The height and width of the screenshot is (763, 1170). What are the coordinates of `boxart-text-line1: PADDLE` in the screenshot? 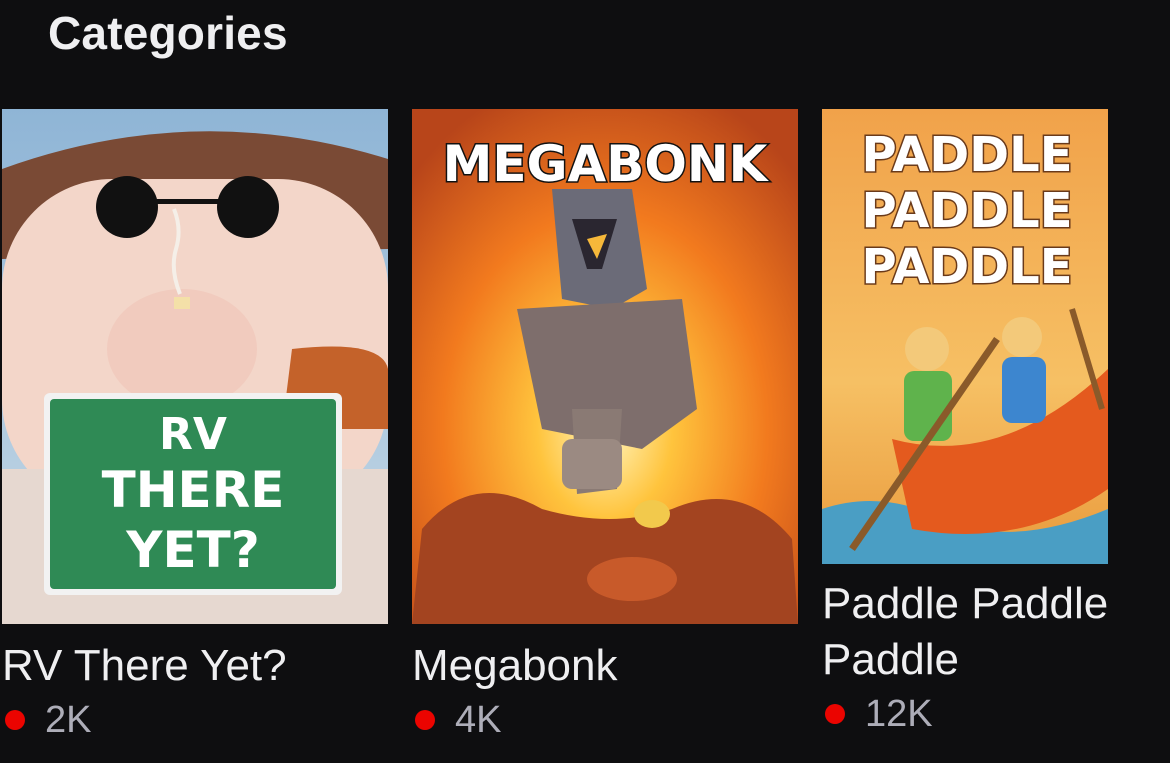 It's located at (967, 155).